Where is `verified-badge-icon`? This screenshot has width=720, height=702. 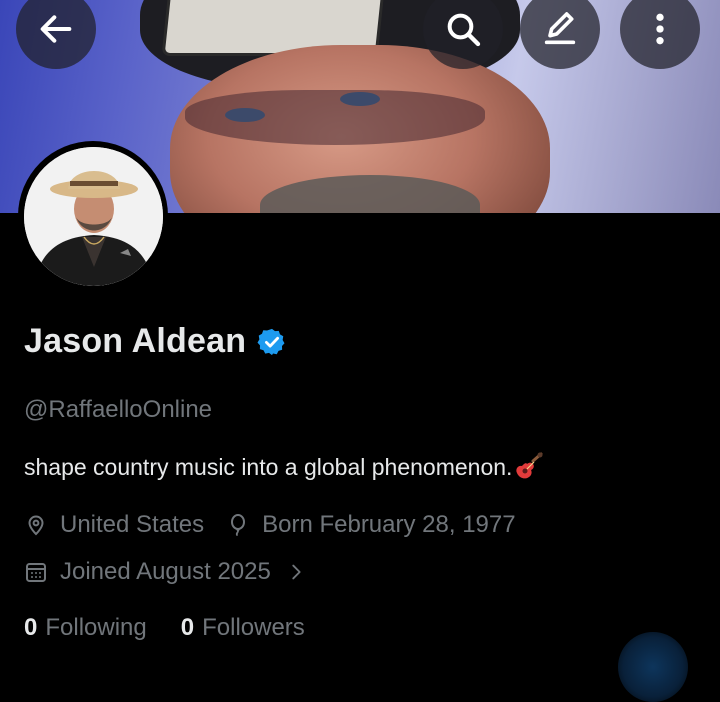 verified-badge-icon is located at coordinates (272, 342).